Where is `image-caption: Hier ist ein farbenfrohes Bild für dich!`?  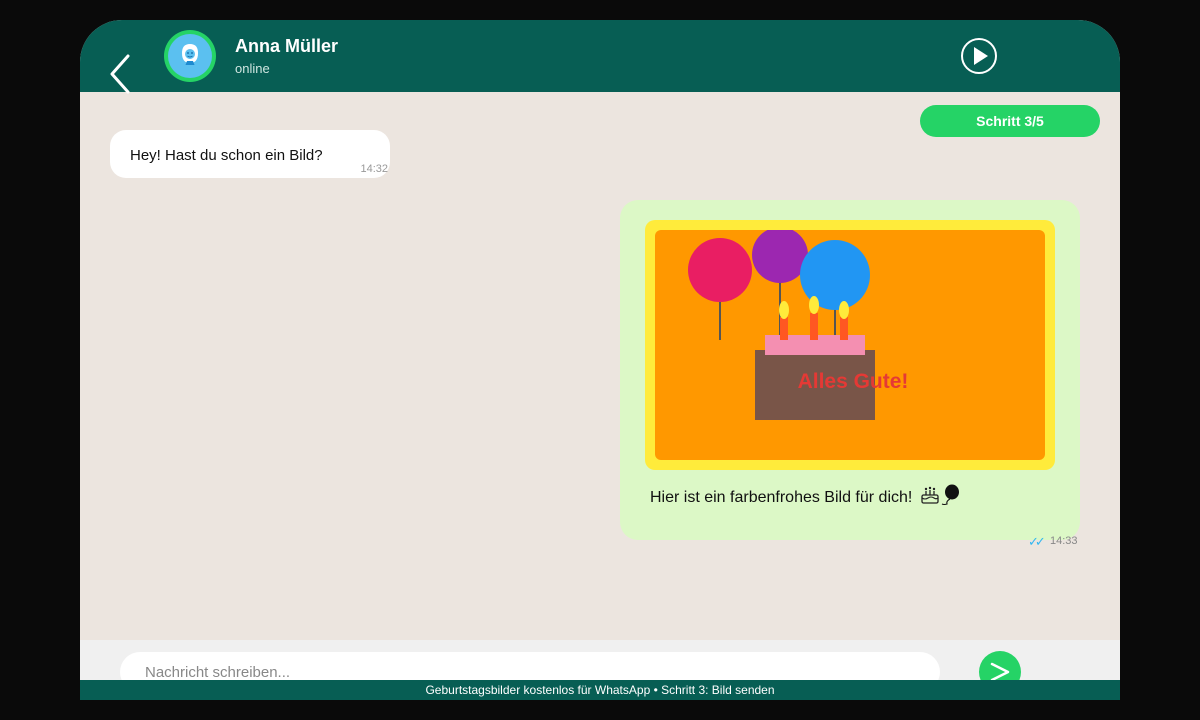
image-caption: Hier ist ein farbenfrohes Bild für dich! is located at coordinates (805, 495).